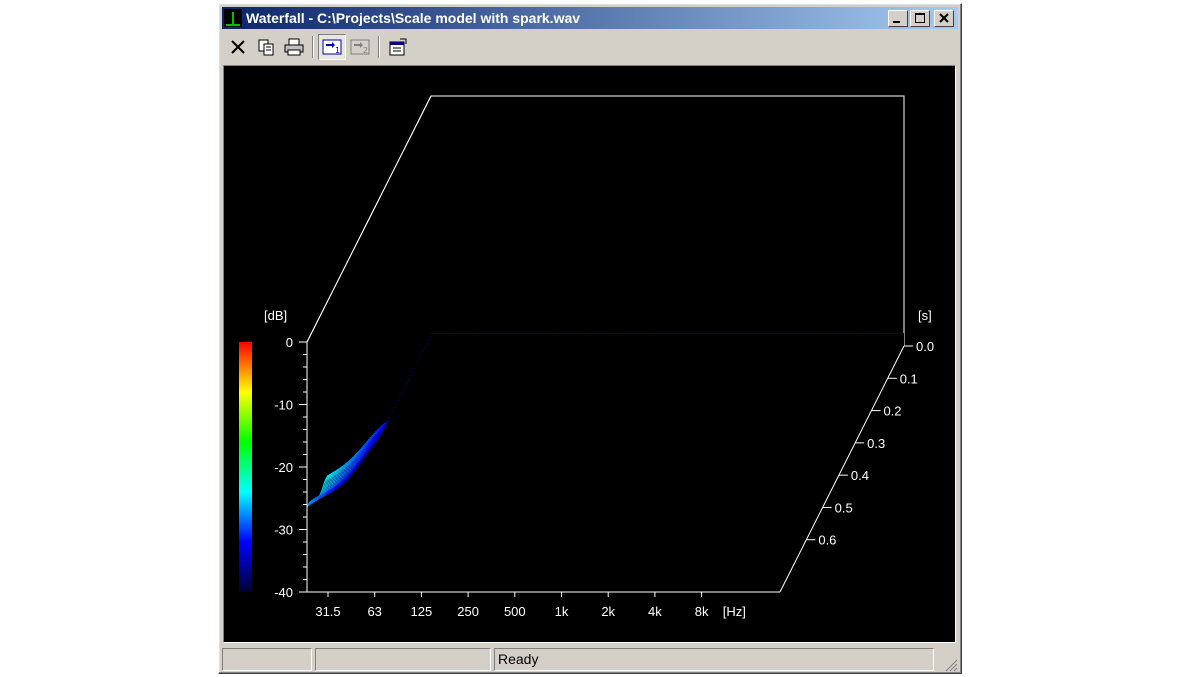 The width and height of the screenshot is (1180, 677). I want to click on minimize-button, so click(898, 18).